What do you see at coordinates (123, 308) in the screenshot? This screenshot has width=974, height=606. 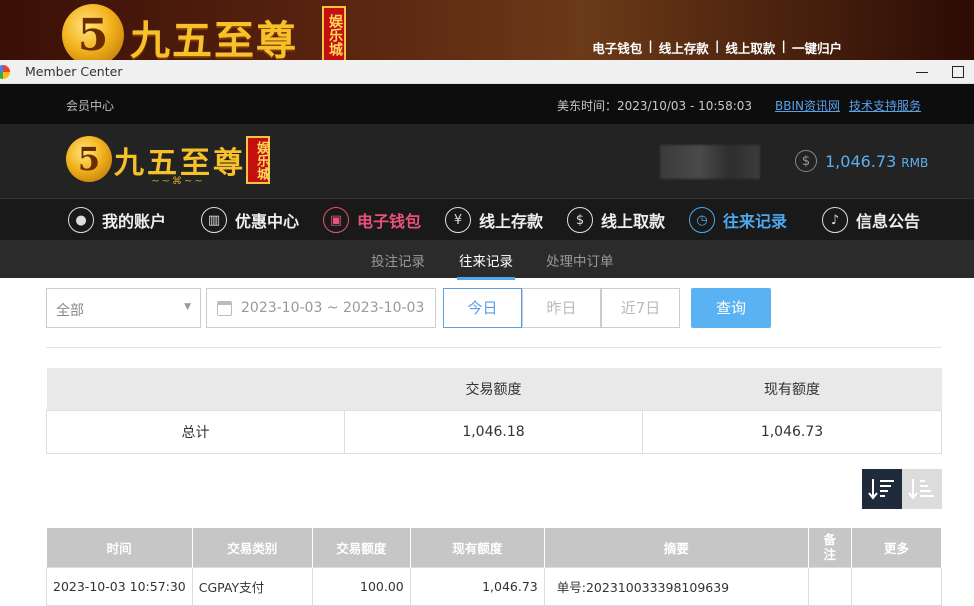 I see `transaction-type-select: 全部` at bounding box center [123, 308].